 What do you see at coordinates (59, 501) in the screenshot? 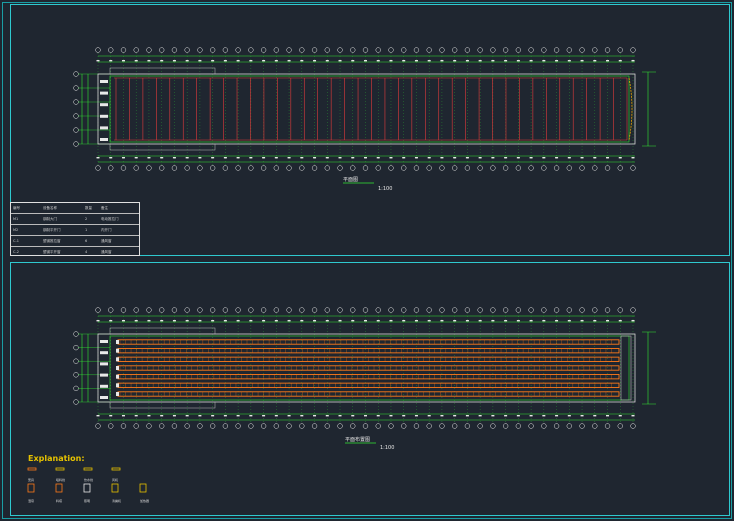
I see `legend-label: 料塔` at bounding box center [59, 501].